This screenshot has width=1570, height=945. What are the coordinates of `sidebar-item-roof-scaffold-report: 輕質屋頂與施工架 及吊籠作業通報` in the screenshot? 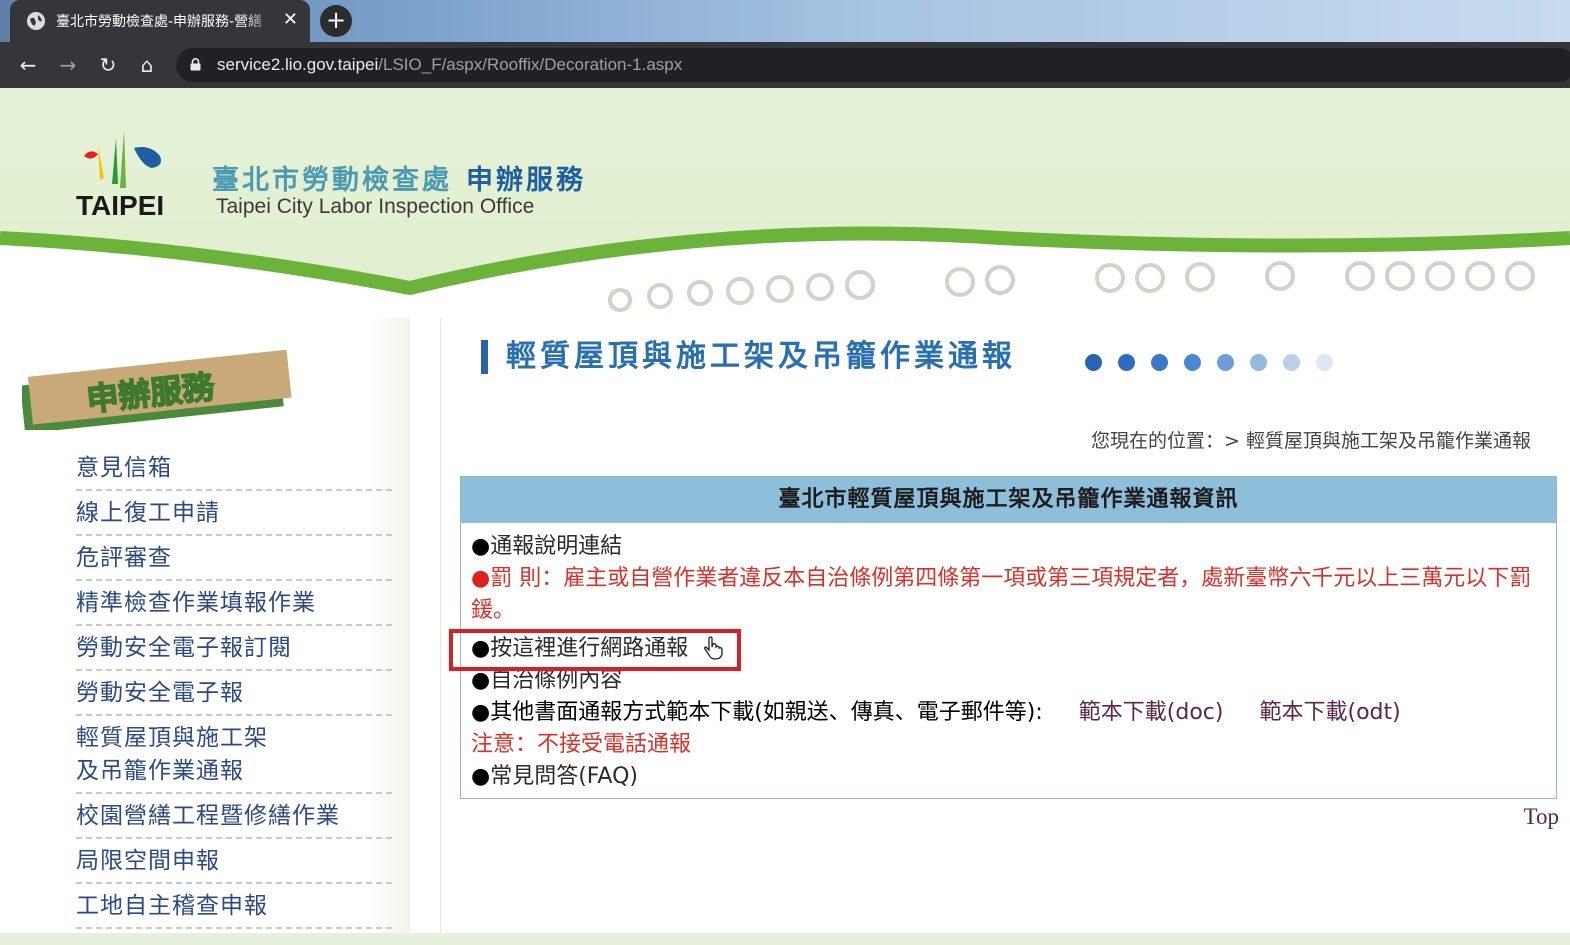 It's located at (234, 755).